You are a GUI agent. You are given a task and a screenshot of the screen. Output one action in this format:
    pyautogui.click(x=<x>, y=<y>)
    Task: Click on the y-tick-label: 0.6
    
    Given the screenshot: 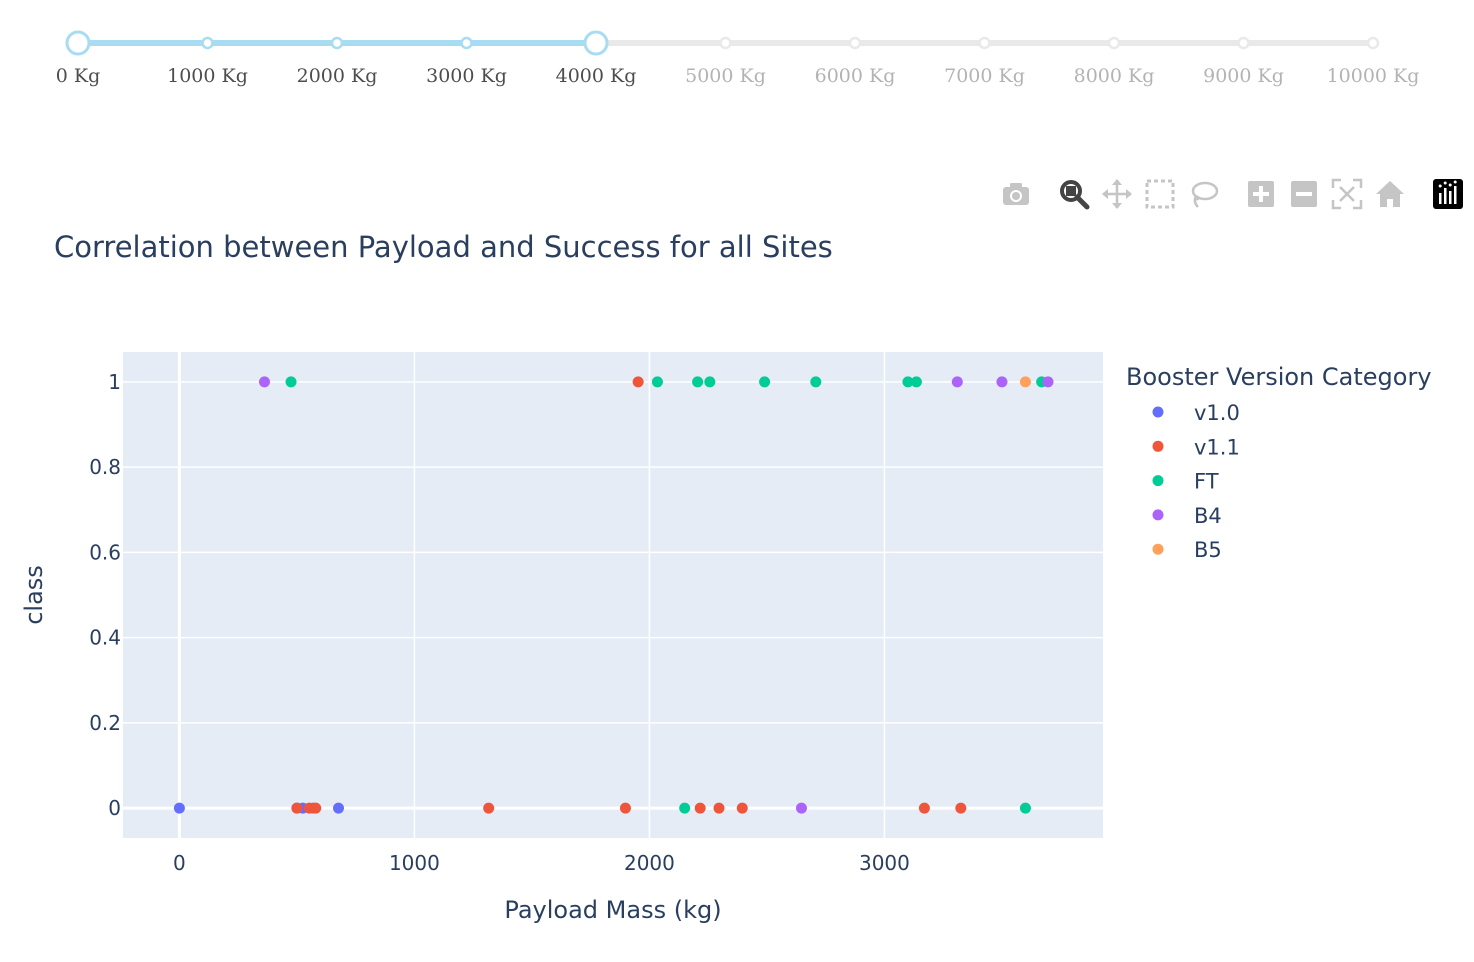 What is the action you would take?
    pyautogui.click(x=105, y=552)
    